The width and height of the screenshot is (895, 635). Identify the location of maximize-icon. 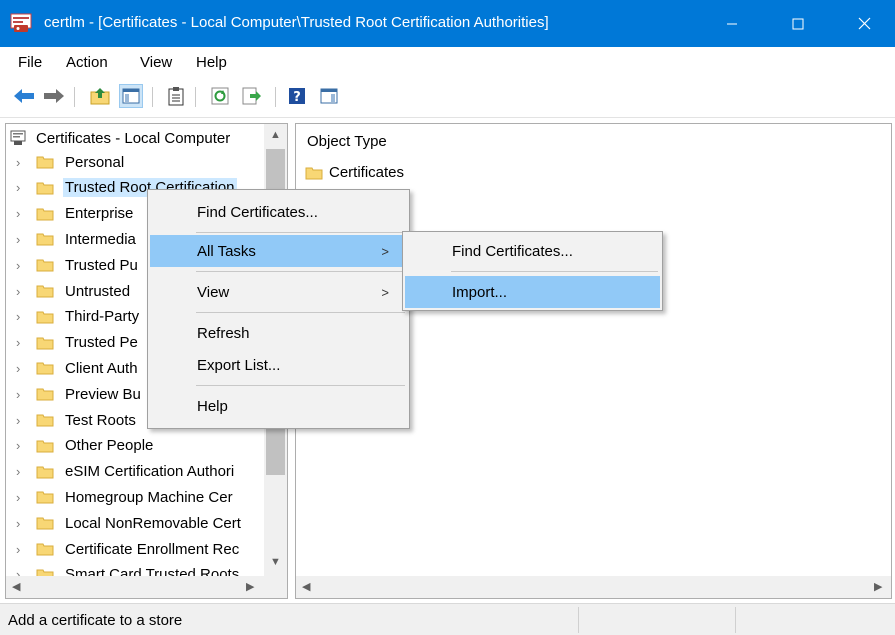
(798, 23).